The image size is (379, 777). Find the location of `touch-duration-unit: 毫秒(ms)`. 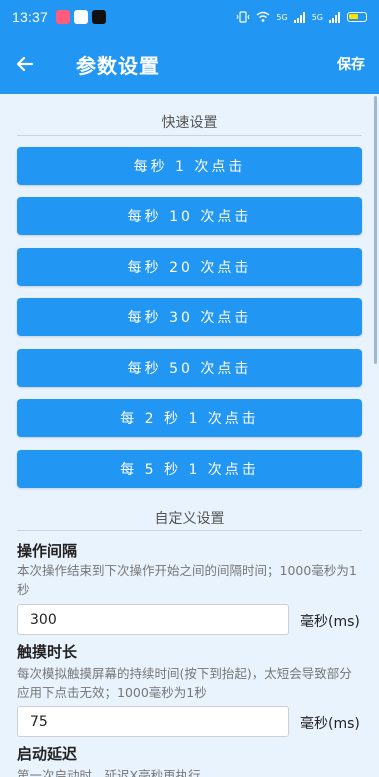

touch-duration-unit: 毫秒(ms) is located at coordinates (330, 724).